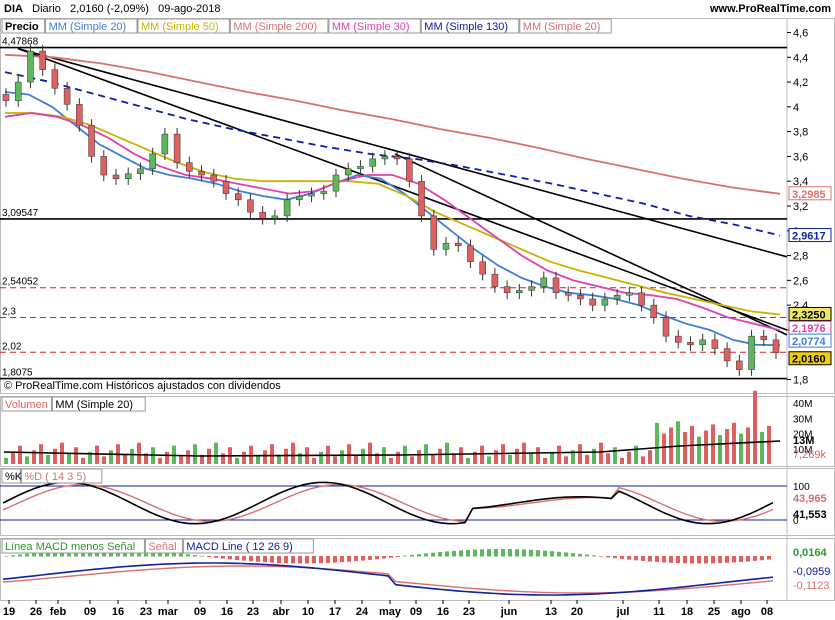 This screenshot has height=620, width=835. What do you see at coordinates (770, 9) in the screenshot?
I see `site-label: www.ProRealTime.com` at bounding box center [770, 9].